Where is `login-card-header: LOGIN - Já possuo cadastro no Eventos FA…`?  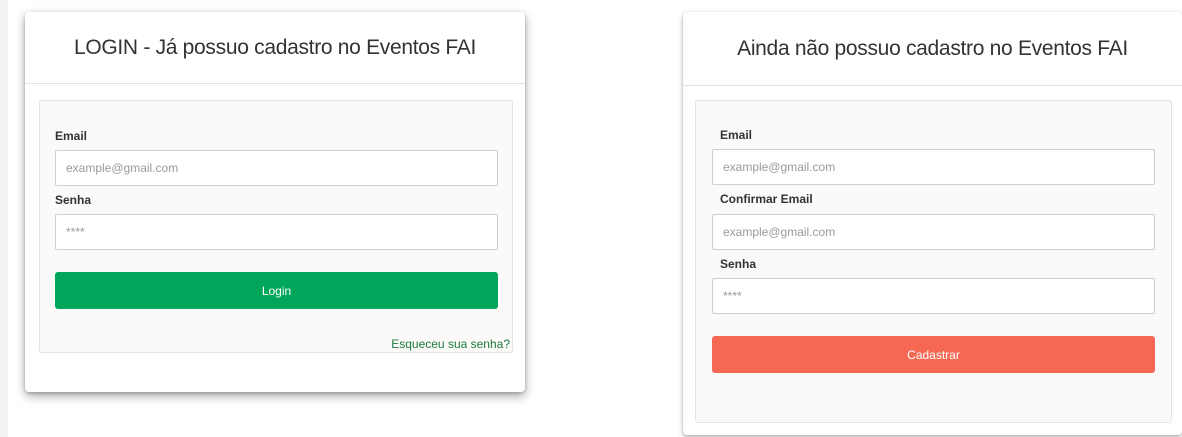
login-card-header: LOGIN - Já possuo cadastro no Eventos FA… is located at coordinates (275, 48).